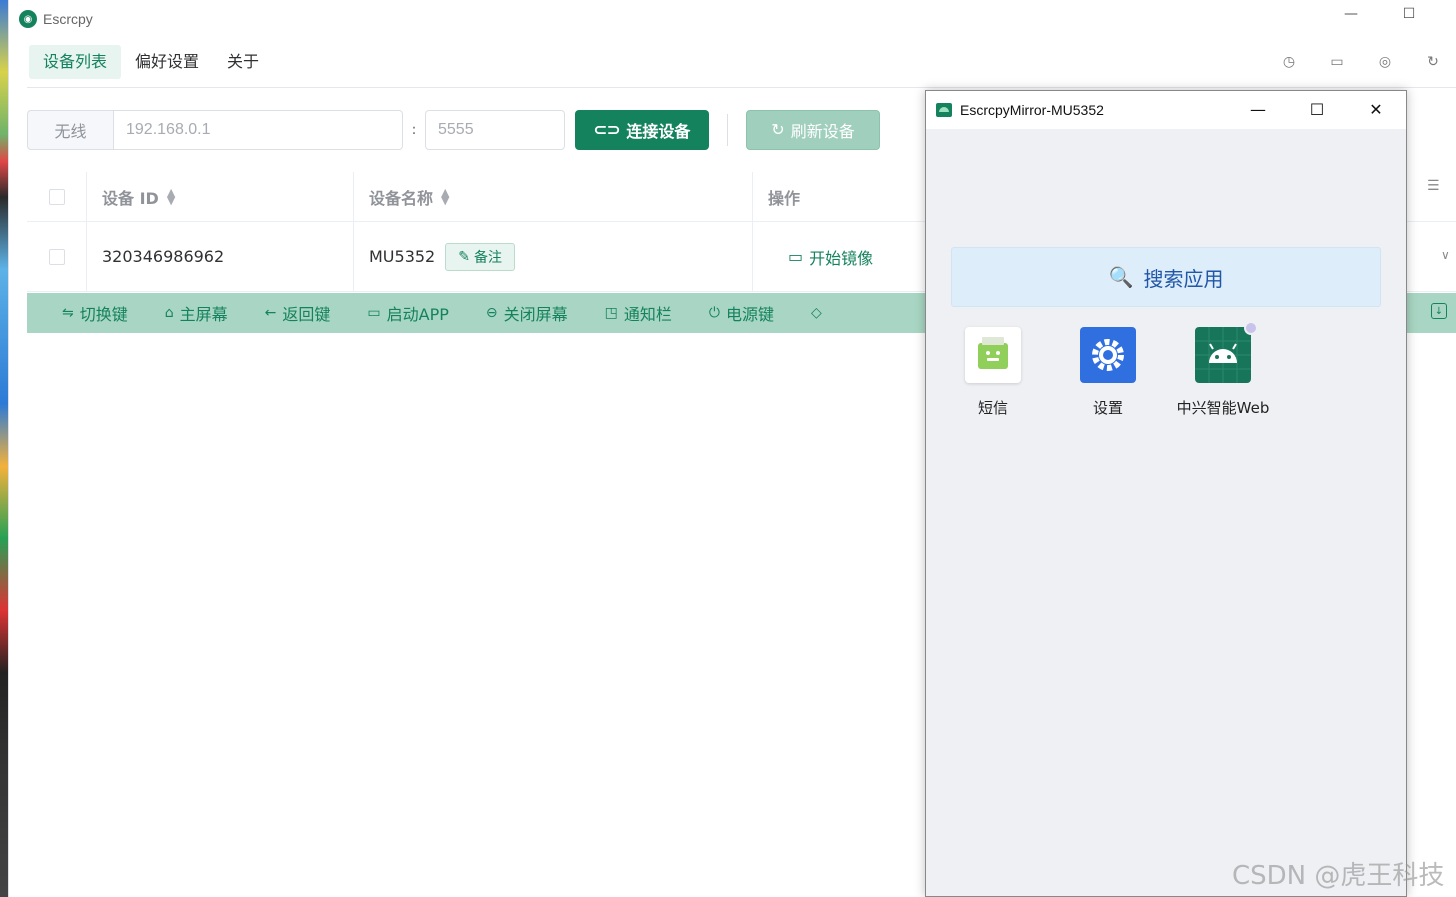 The height and width of the screenshot is (897, 1456). I want to click on tab-device-list: 设备列表, so click(75, 62).